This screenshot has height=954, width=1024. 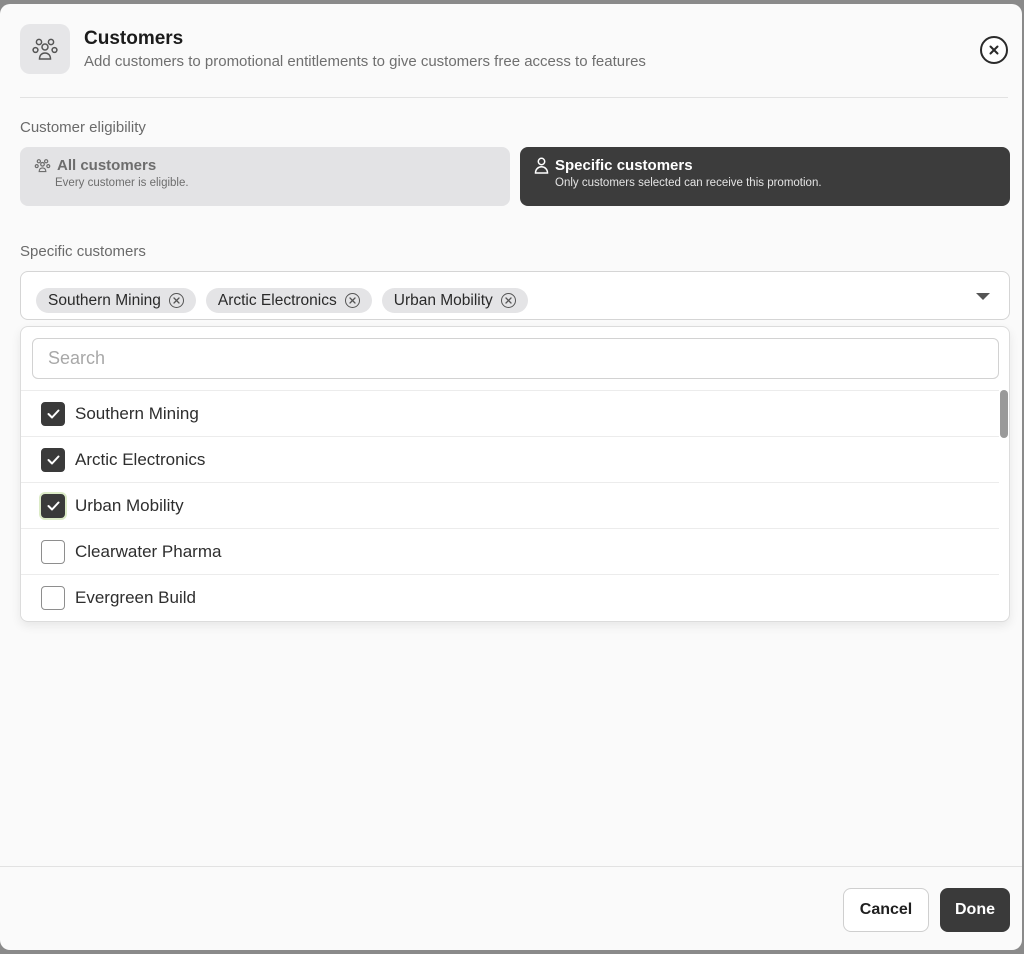 What do you see at coordinates (624, 165) in the screenshot?
I see `eligibility-option-title: Specific customers` at bounding box center [624, 165].